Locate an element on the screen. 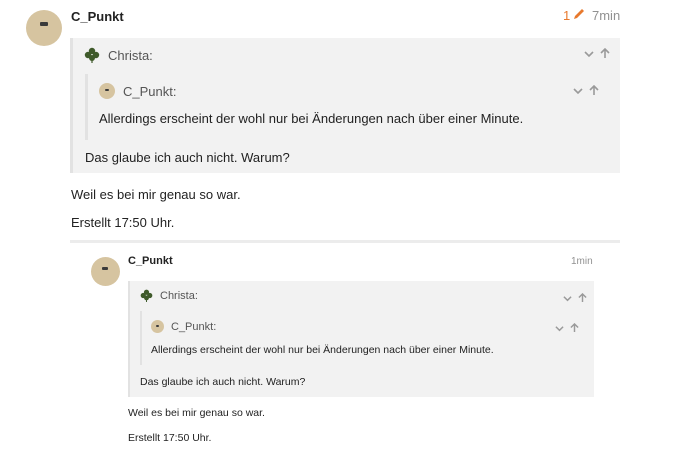 This screenshot has height=451, width=690. quote-header-christa: Christa: is located at coordinates (118, 55).